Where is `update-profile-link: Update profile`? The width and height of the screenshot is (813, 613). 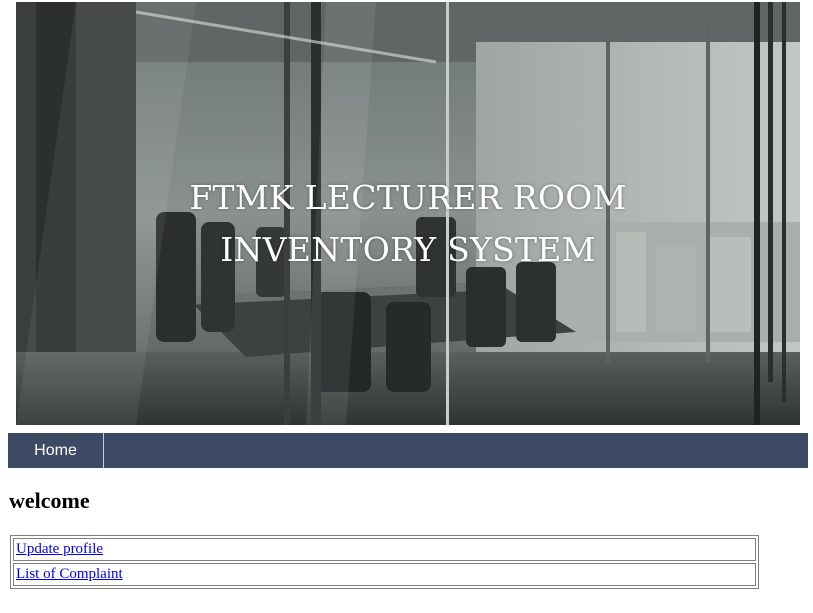
update-profile-link: Update profile is located at coordinates (59, 549).